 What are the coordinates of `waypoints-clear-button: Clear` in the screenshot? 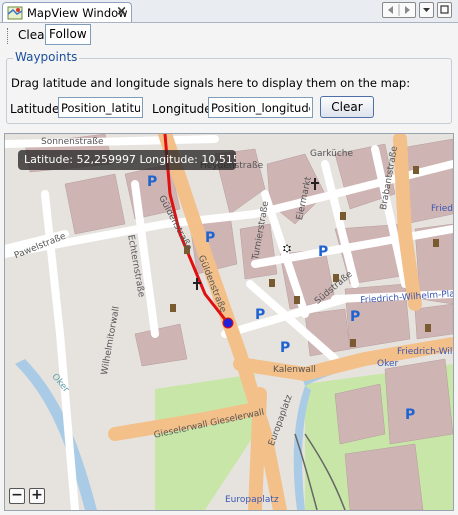 It's located at (347, 107).